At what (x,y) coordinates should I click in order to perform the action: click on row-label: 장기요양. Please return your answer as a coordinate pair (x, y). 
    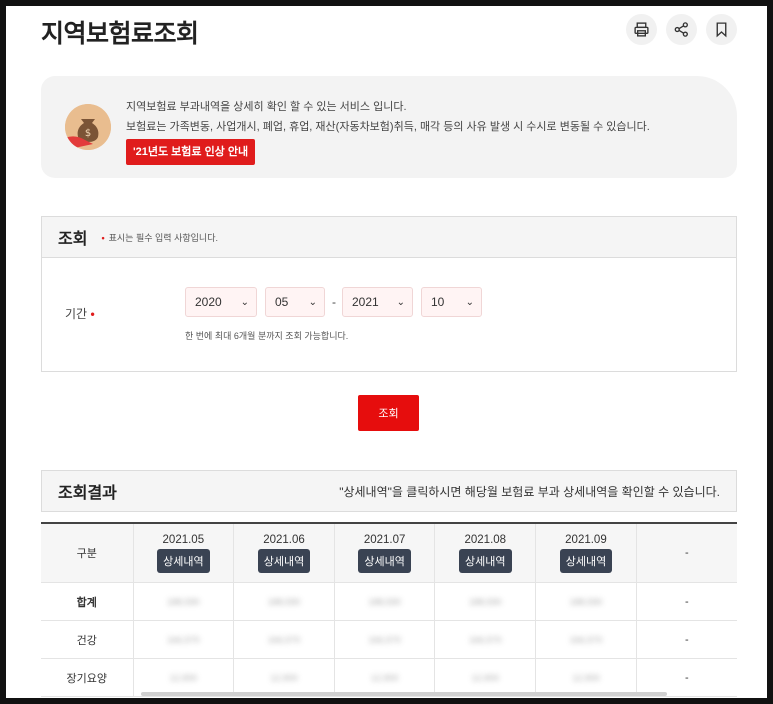
    Looking at the image, I should click on (87, 677).